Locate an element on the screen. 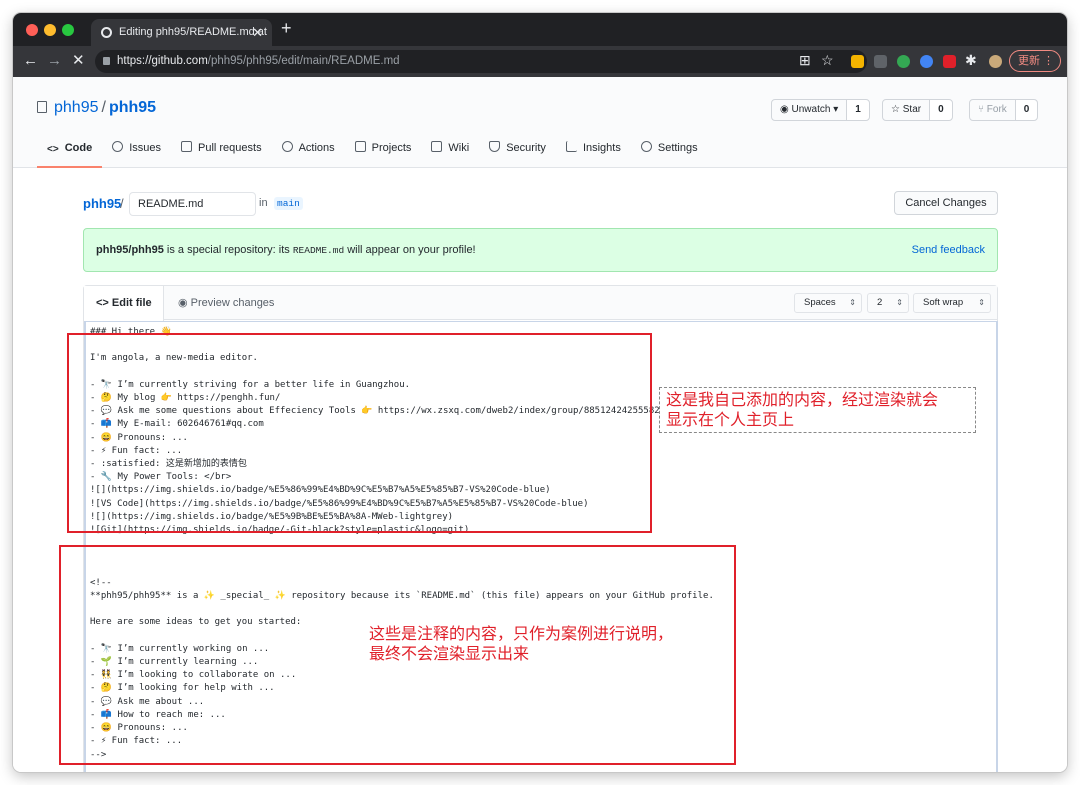 The height and width of the screenshot is (785, 1080). puzzle-icon: ✱ is located at coordinates (971, 60).